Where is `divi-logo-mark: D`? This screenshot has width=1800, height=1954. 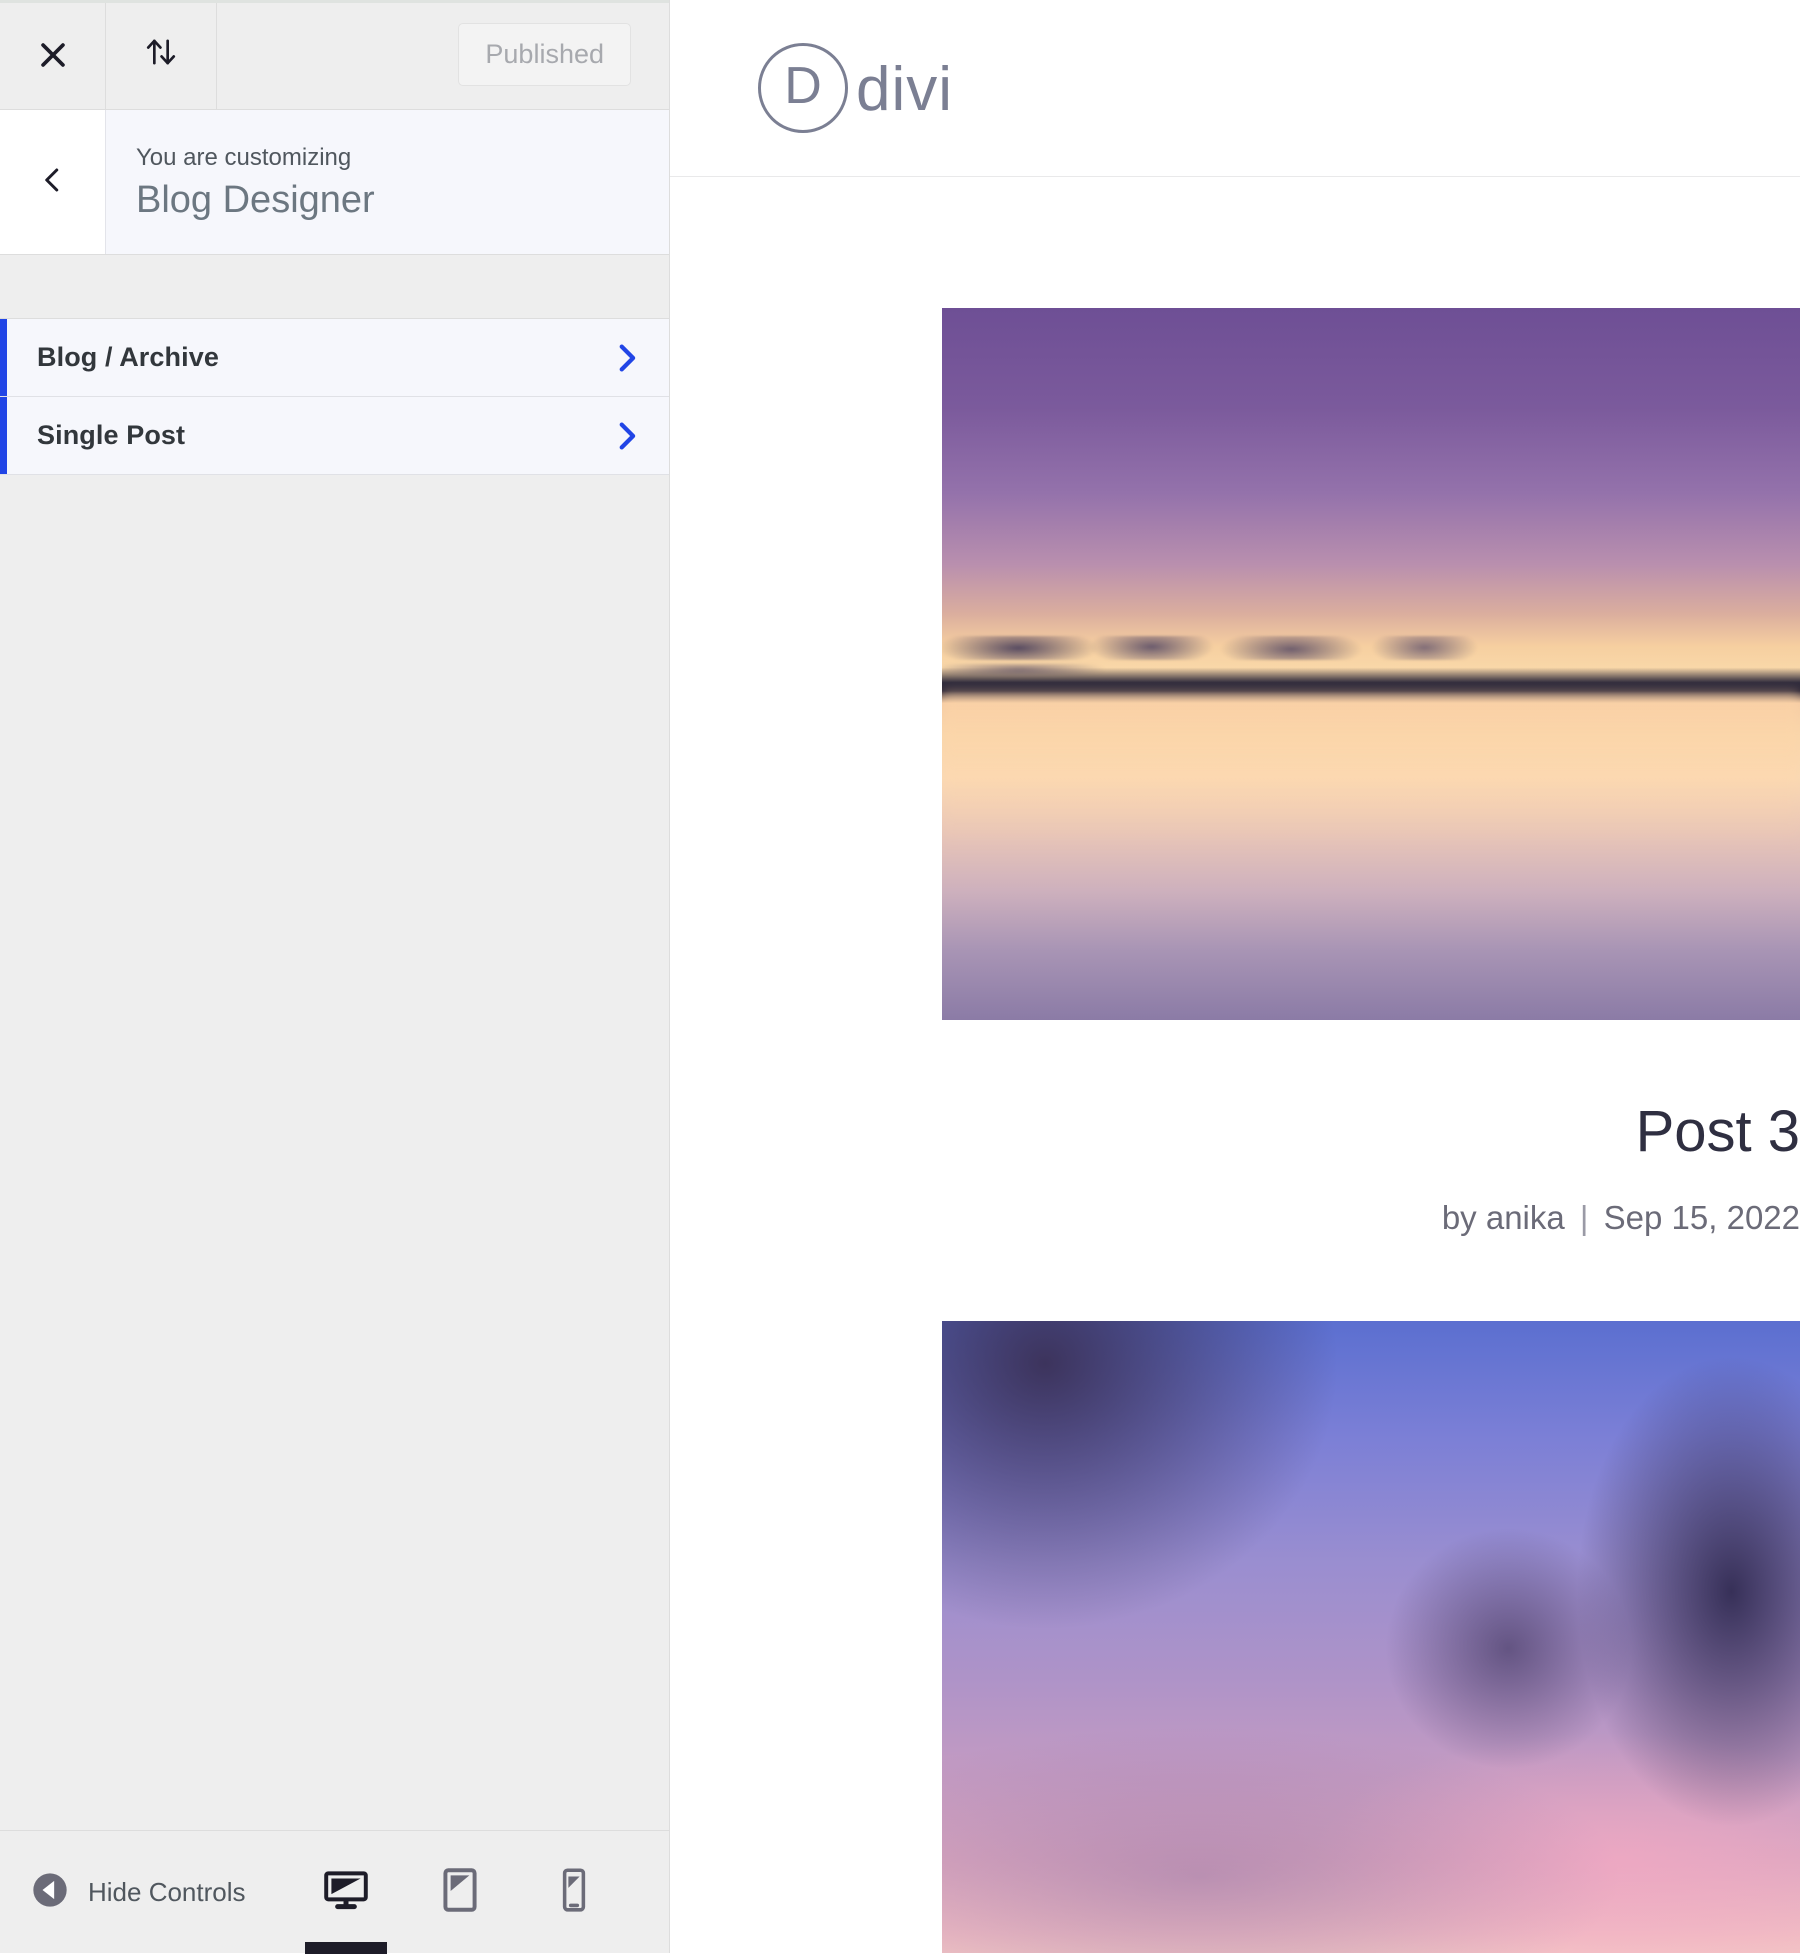 divi-logo-mark: D is located at coordinates (803, 88).